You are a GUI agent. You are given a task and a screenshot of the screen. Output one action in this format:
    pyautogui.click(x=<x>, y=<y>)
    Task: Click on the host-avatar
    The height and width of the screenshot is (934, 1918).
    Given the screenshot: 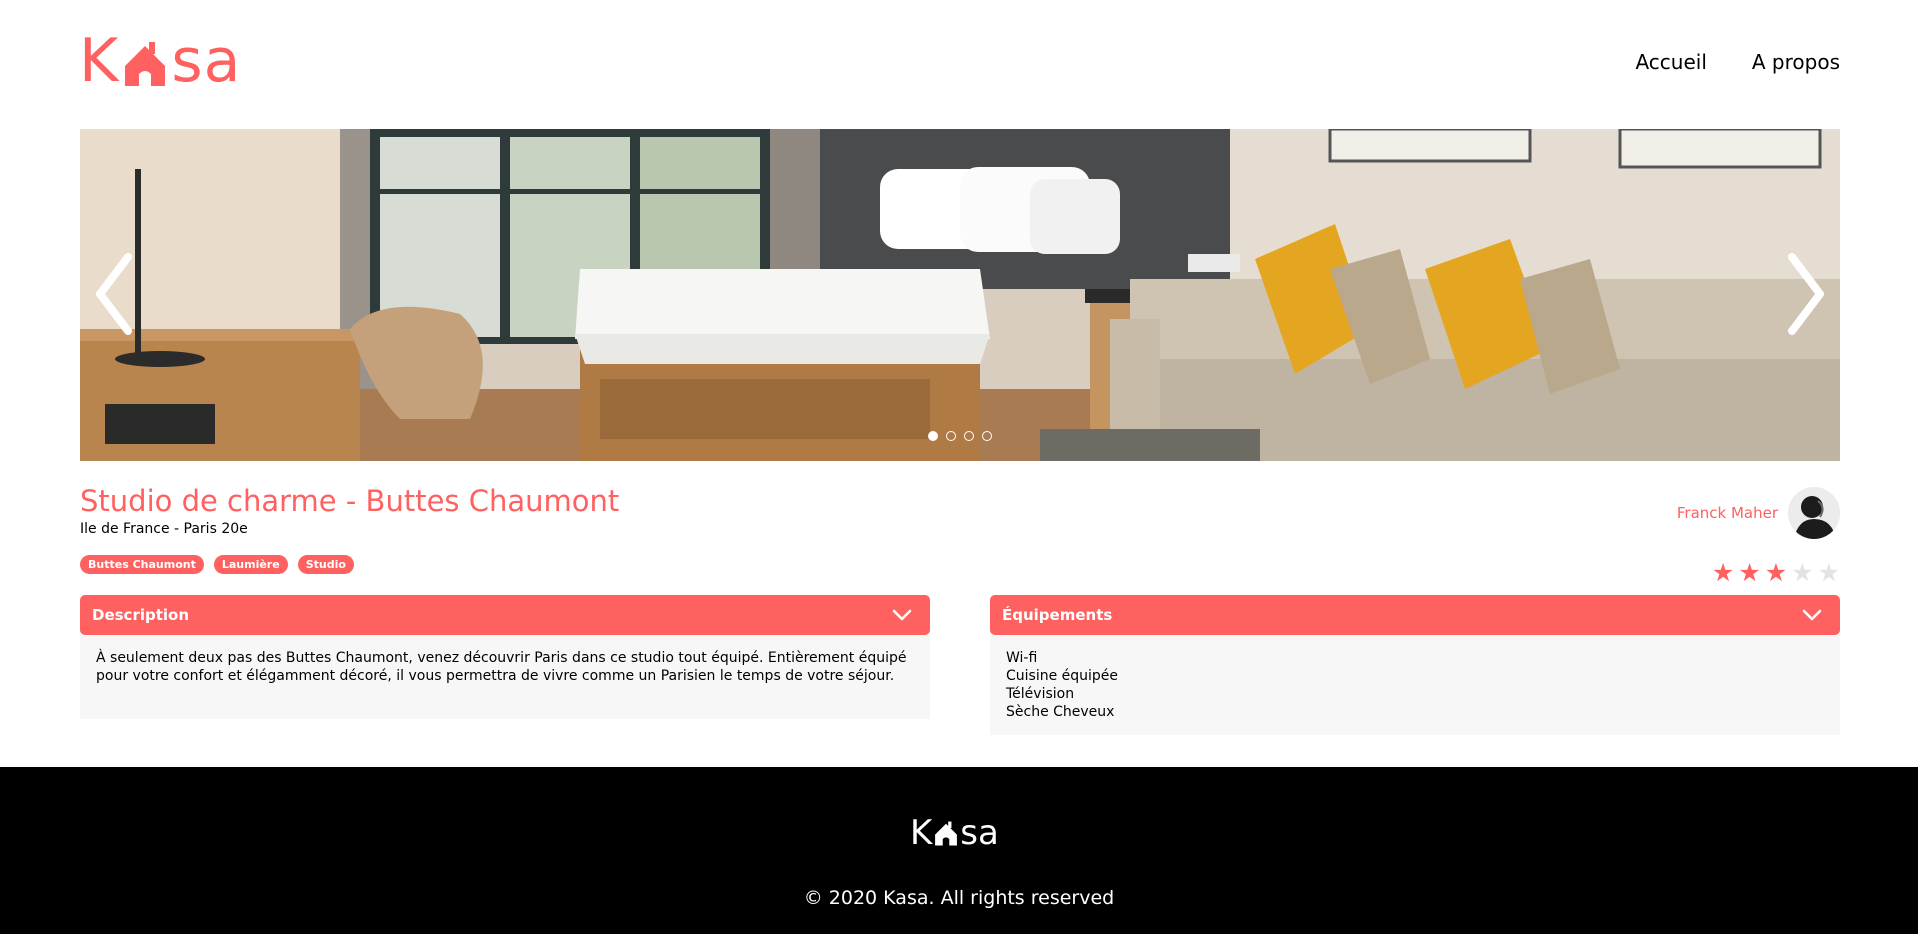 What is the action you would take?
    pyautogui.click(x=1814, y=513)
    